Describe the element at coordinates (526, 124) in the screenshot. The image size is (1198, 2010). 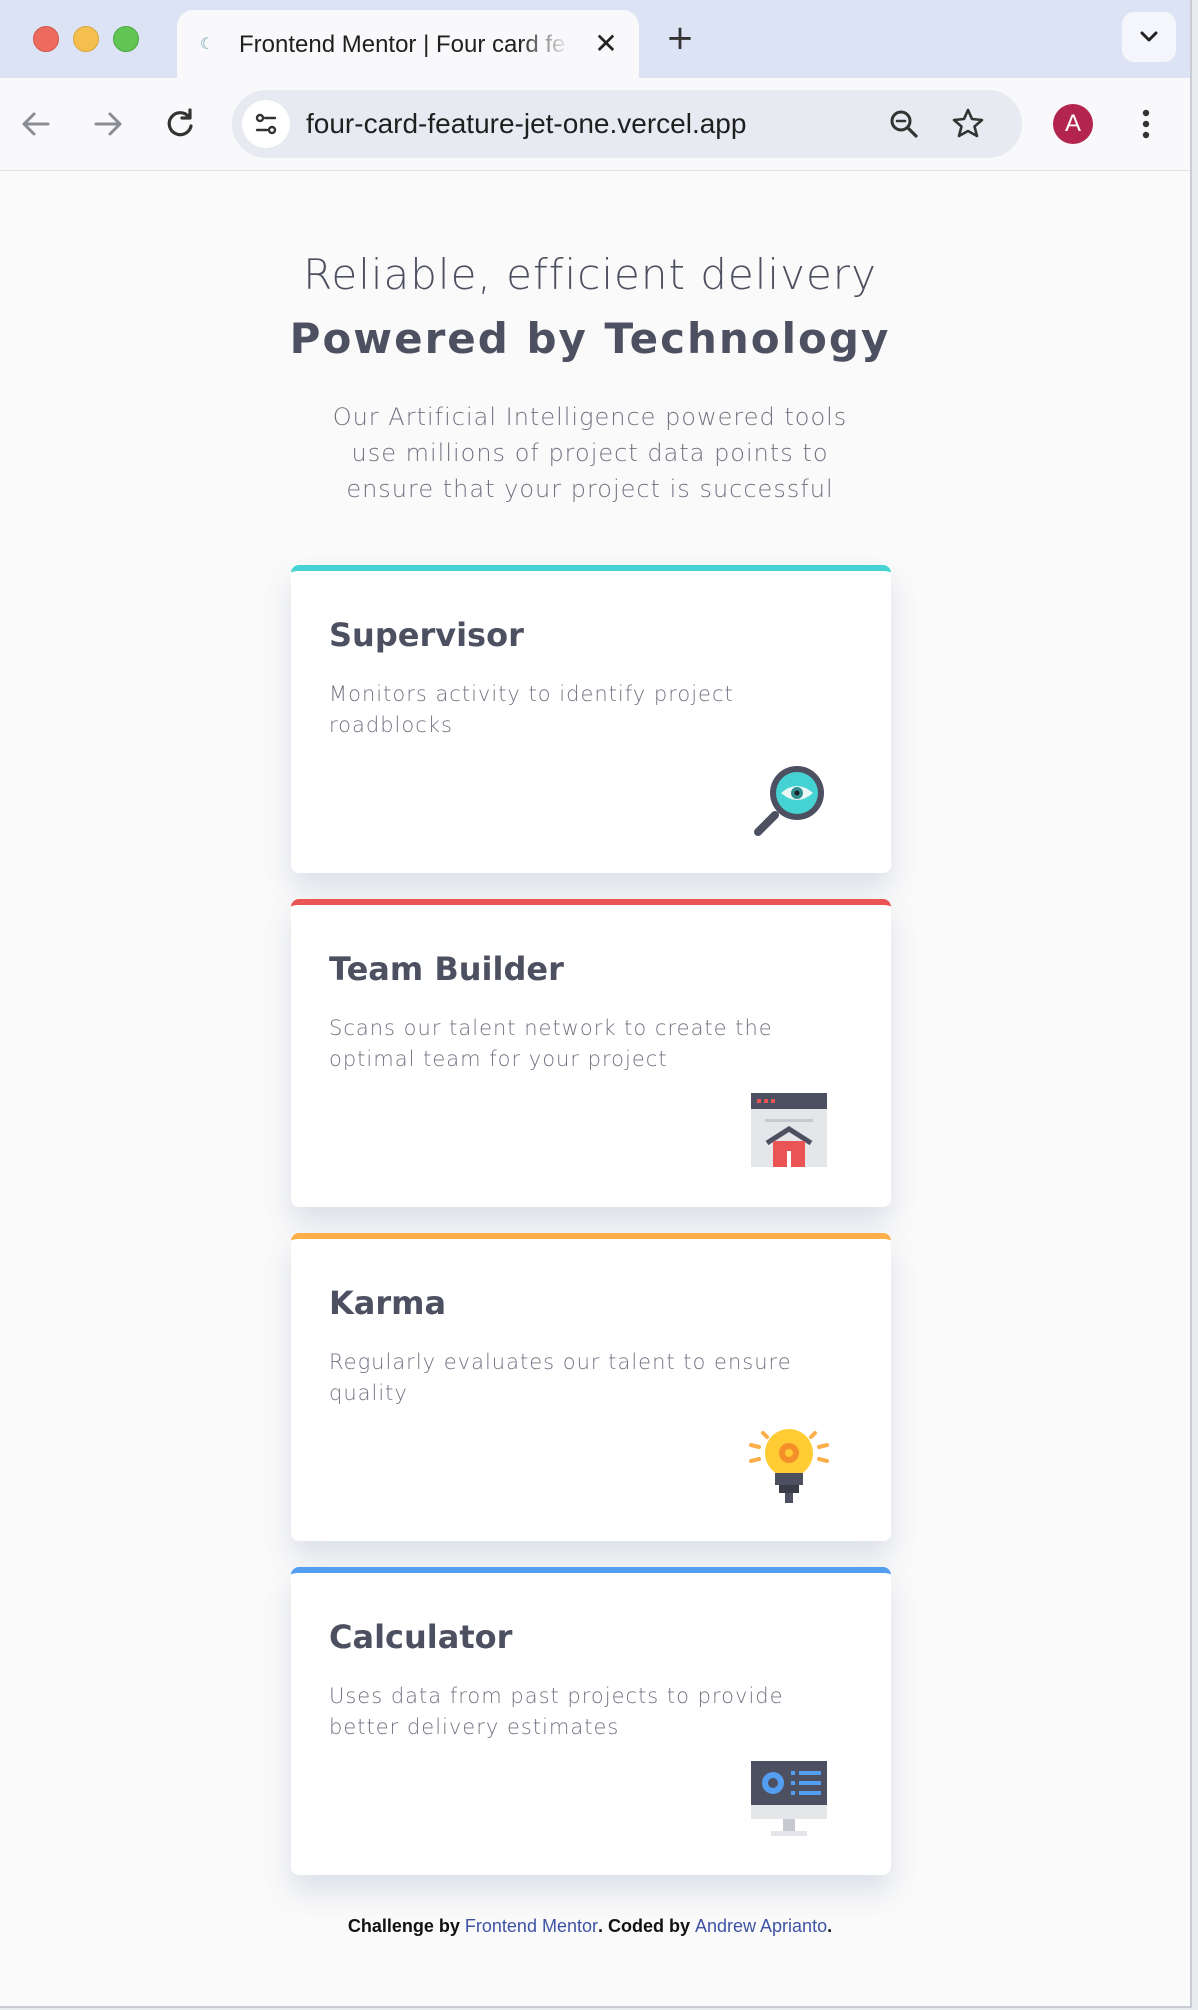
I see `url-text: four-card-feature-jet-one.vercel.app` at that location.